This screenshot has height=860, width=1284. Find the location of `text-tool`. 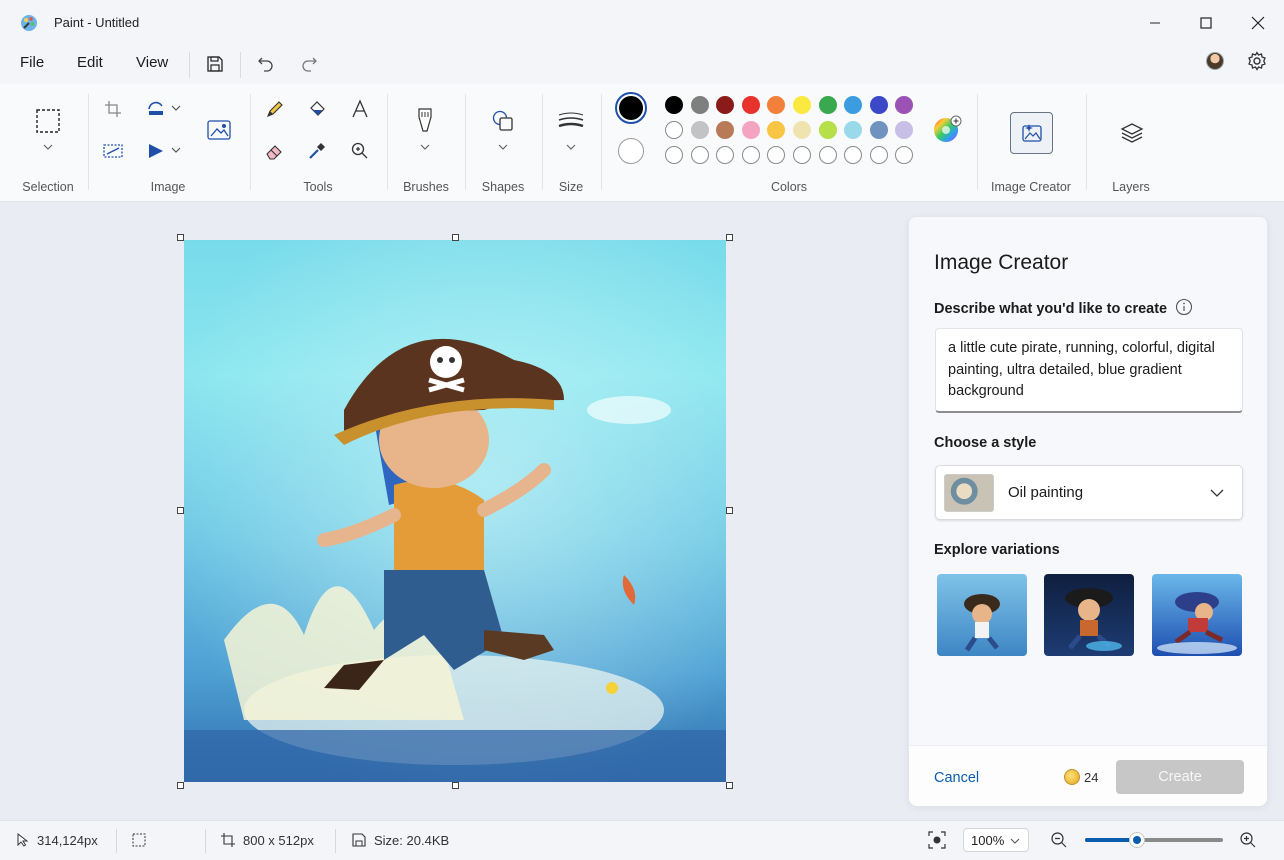

text-tool is located at coordinates (360, 109).